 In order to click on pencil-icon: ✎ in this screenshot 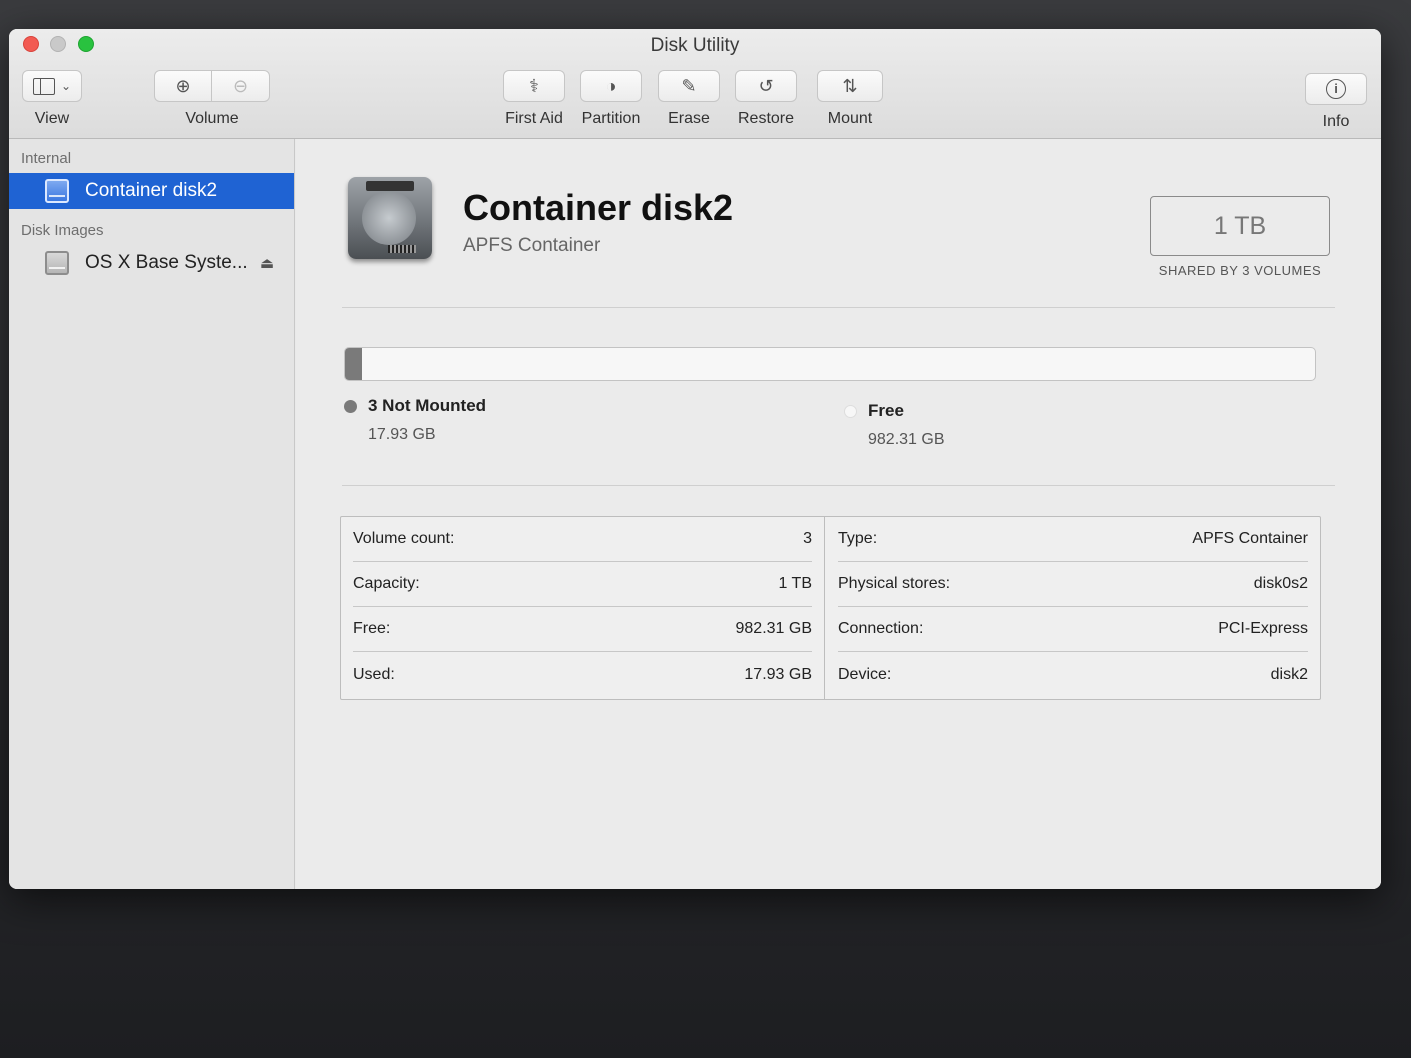, I will do `click(689, 85)`.